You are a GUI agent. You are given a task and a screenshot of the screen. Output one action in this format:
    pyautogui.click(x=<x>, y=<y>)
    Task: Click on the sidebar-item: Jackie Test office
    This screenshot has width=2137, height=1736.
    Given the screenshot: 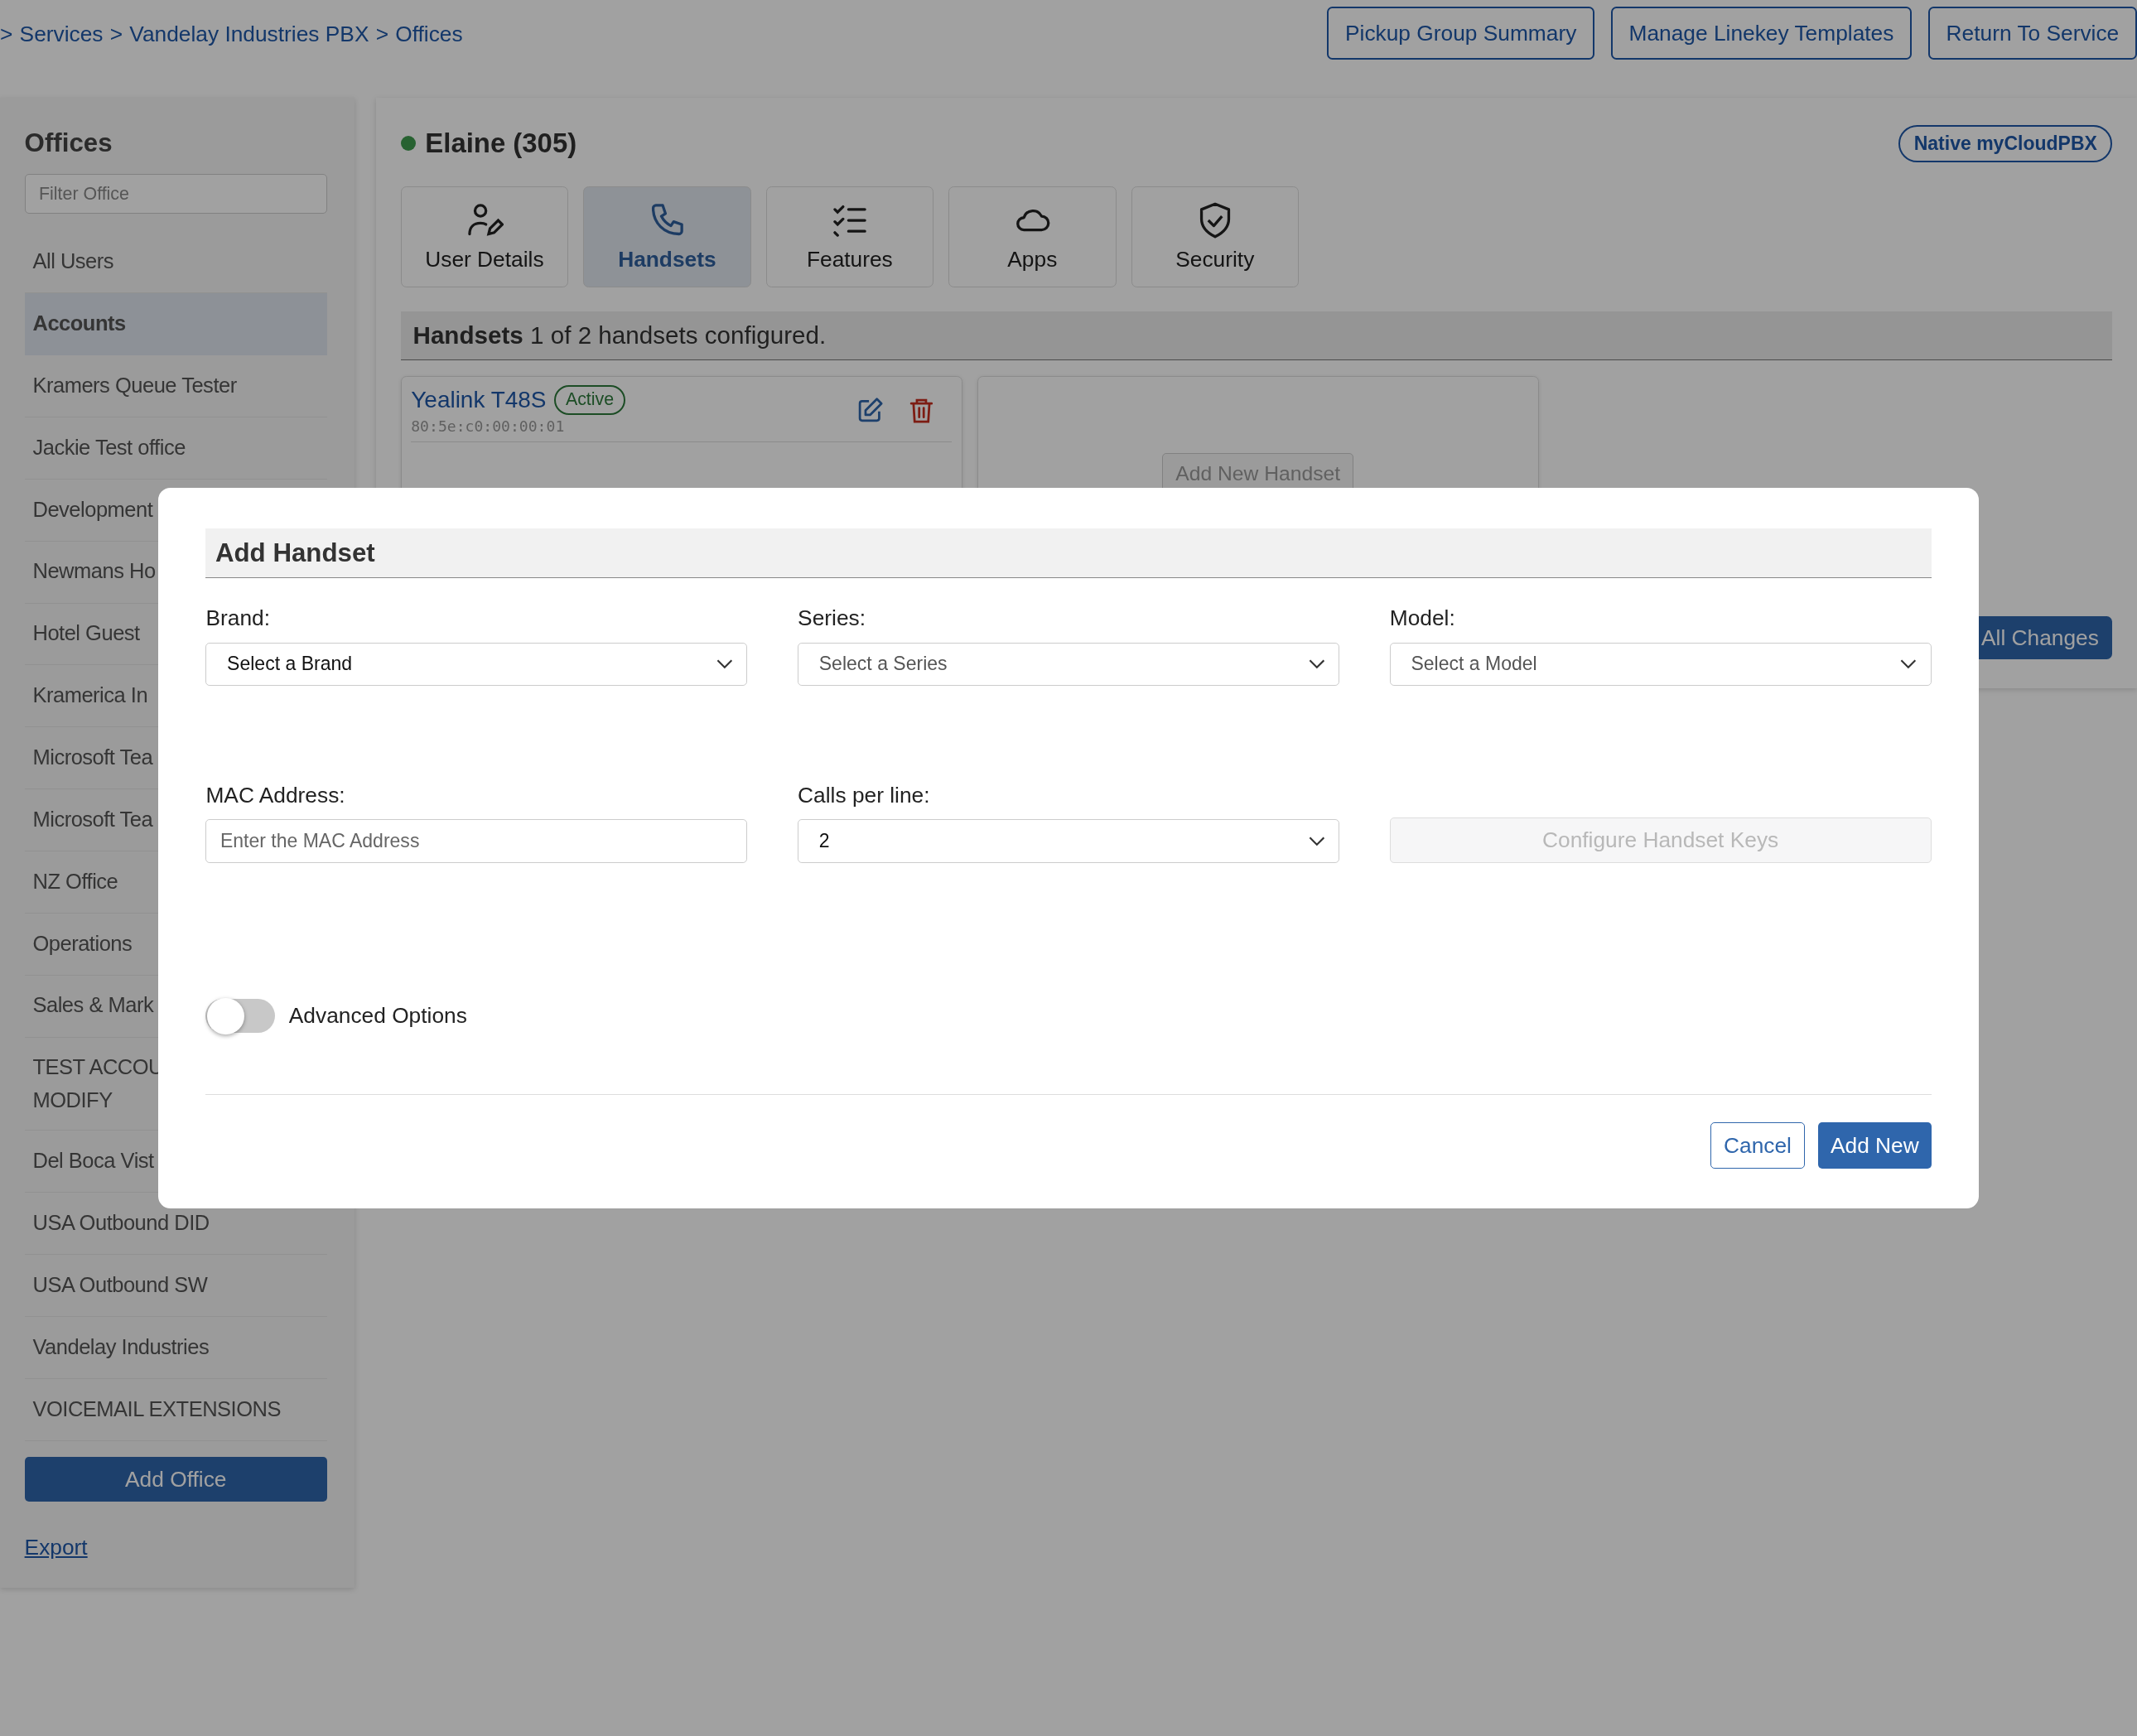 What is the action you would take?
    pyautogui.click(x=175, y=449)
    